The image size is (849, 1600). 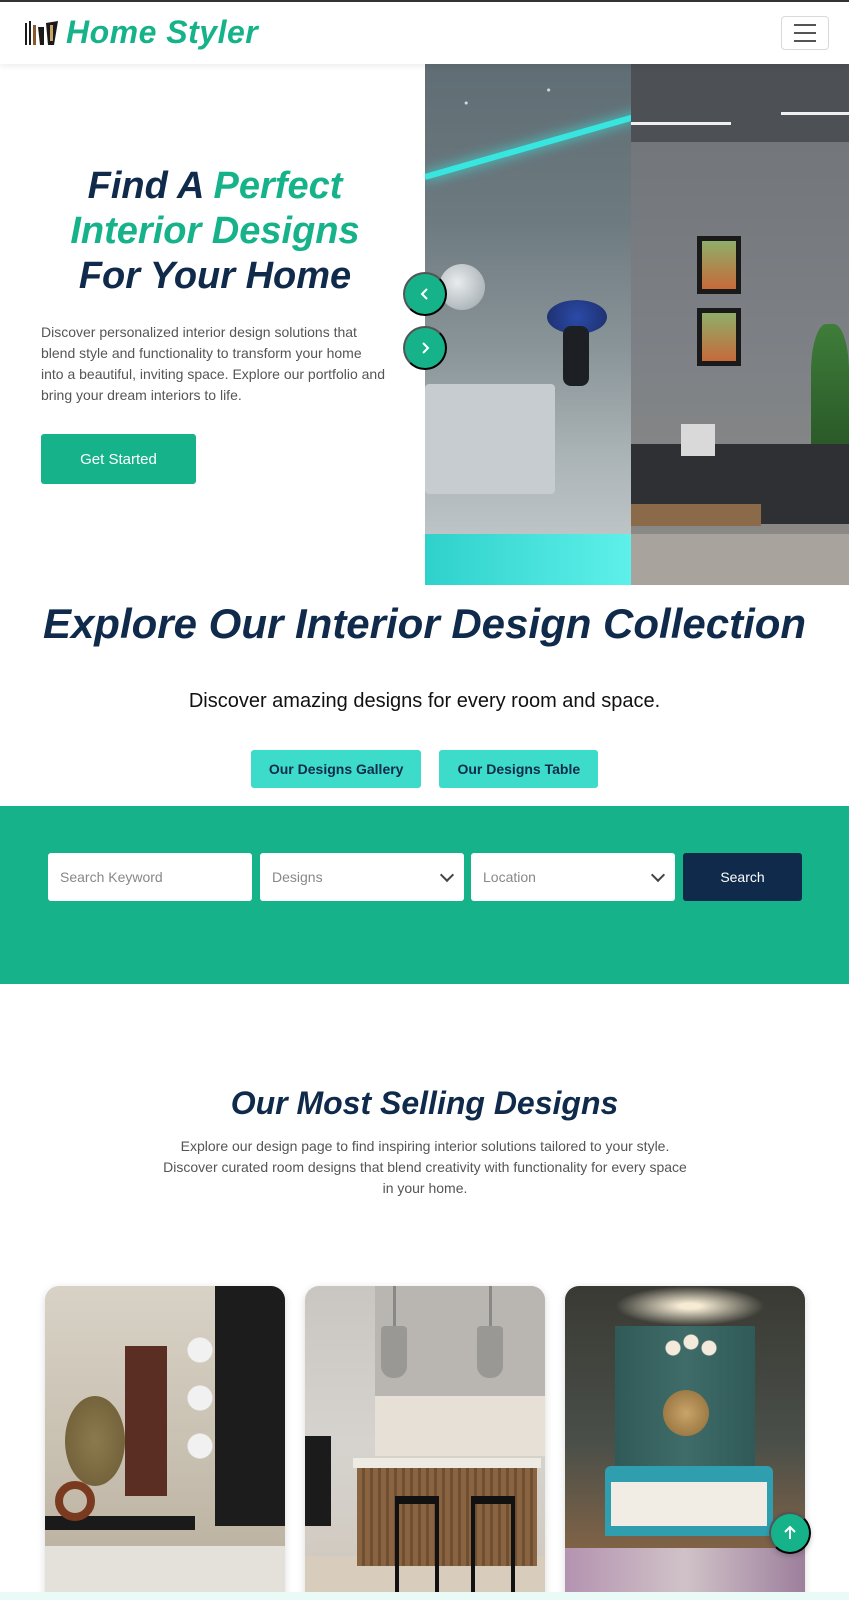 What do you see at coordinates (424, 32) in the screenshot?
I see `navbar: Home Styler` at bounding box center [424, 32].